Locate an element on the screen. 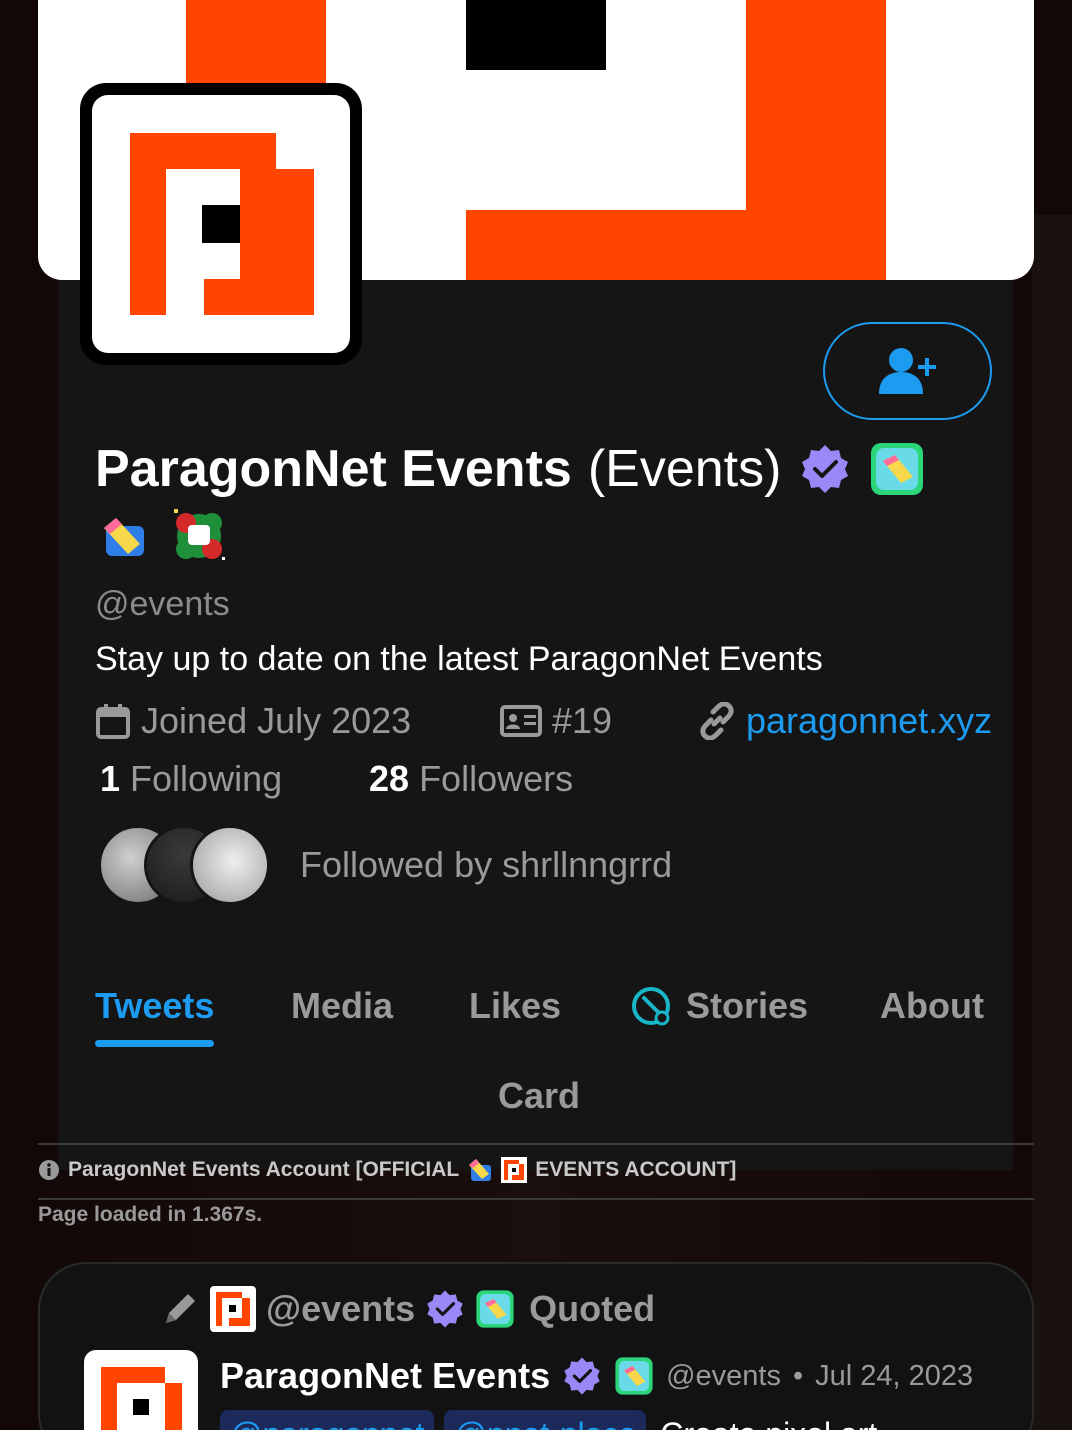 Image resolution: width=1072 pixels, height=1430 pixels. mention-chip: @pnet-place is located at coordinates (545, 1420).